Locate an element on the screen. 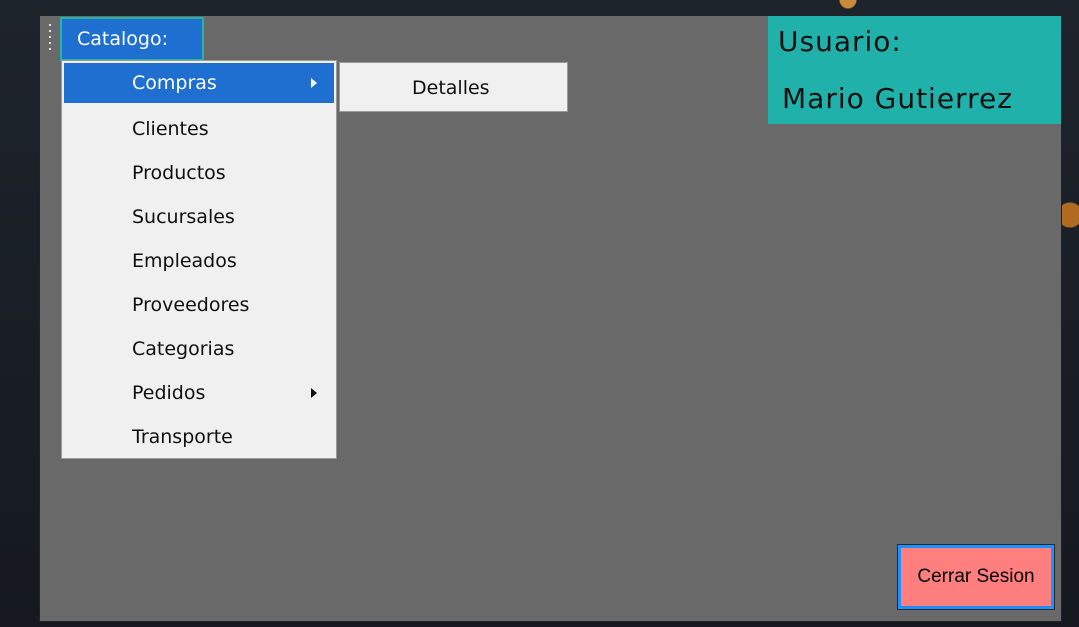 This screenshot has width=1079, height=627. user-name: Mario Gutierrez is located at coordinates (897, 98).